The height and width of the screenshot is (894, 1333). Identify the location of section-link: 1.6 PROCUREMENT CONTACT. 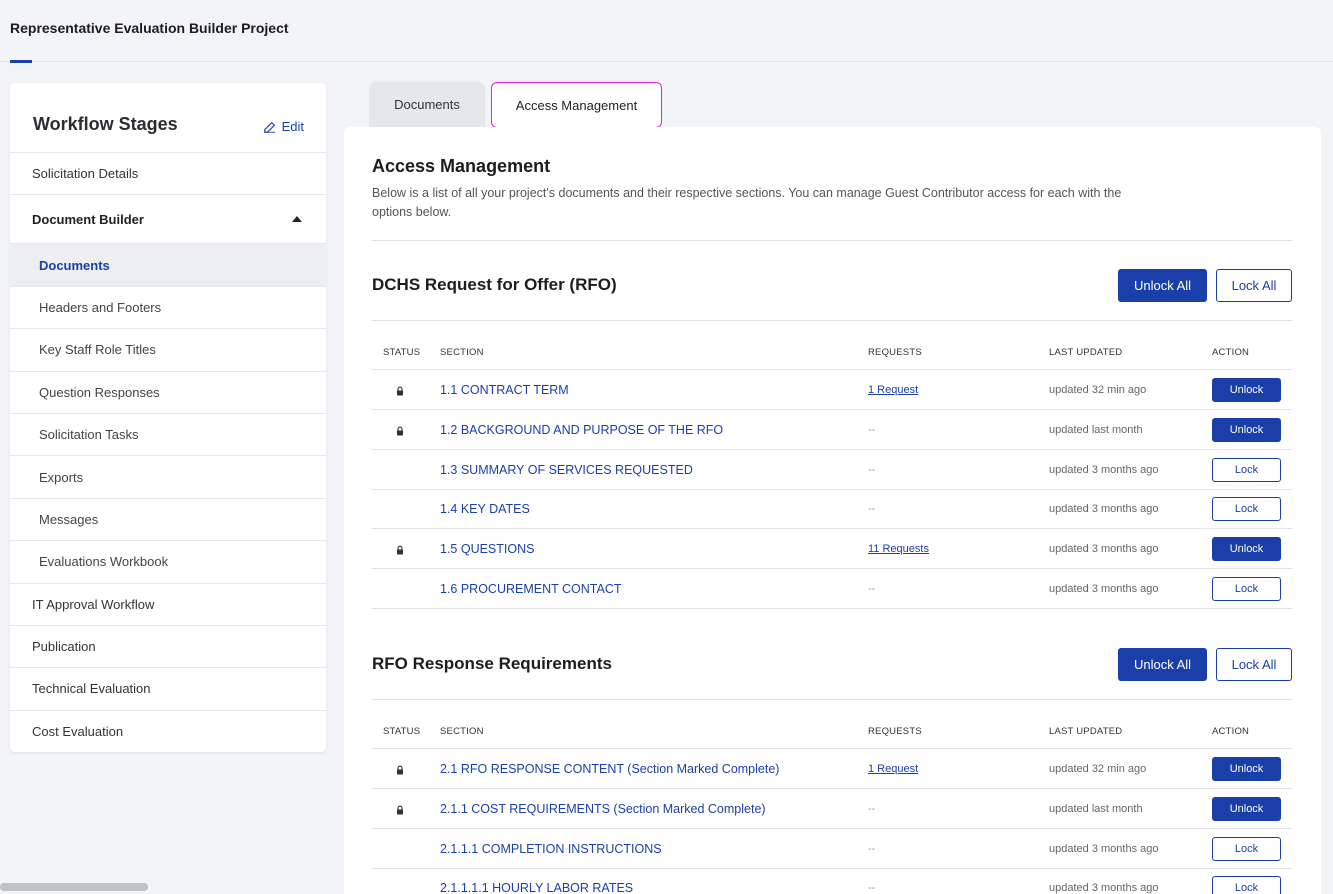
(531, 589).